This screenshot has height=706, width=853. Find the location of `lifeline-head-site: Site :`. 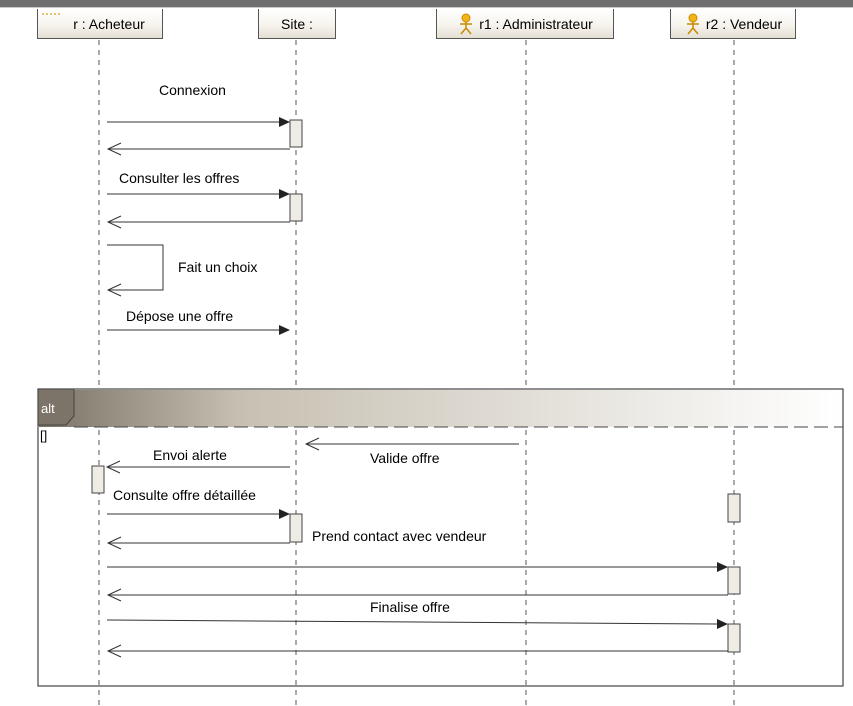

lifeline-head-site: Site : is located at coordinates (297, 24).